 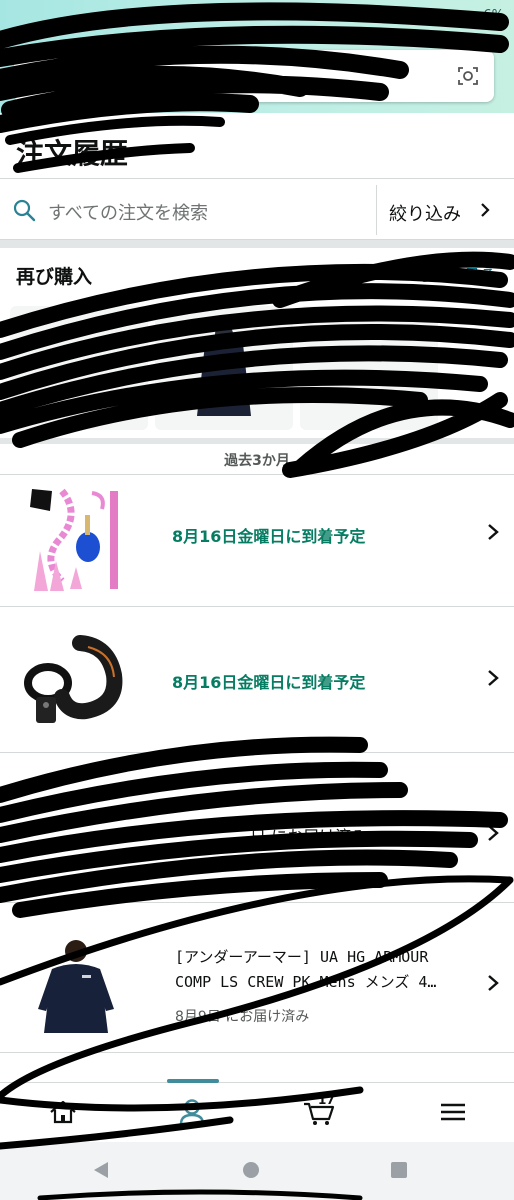 I want to click on bottom-nav: 17, so click(x=257, y=1110).